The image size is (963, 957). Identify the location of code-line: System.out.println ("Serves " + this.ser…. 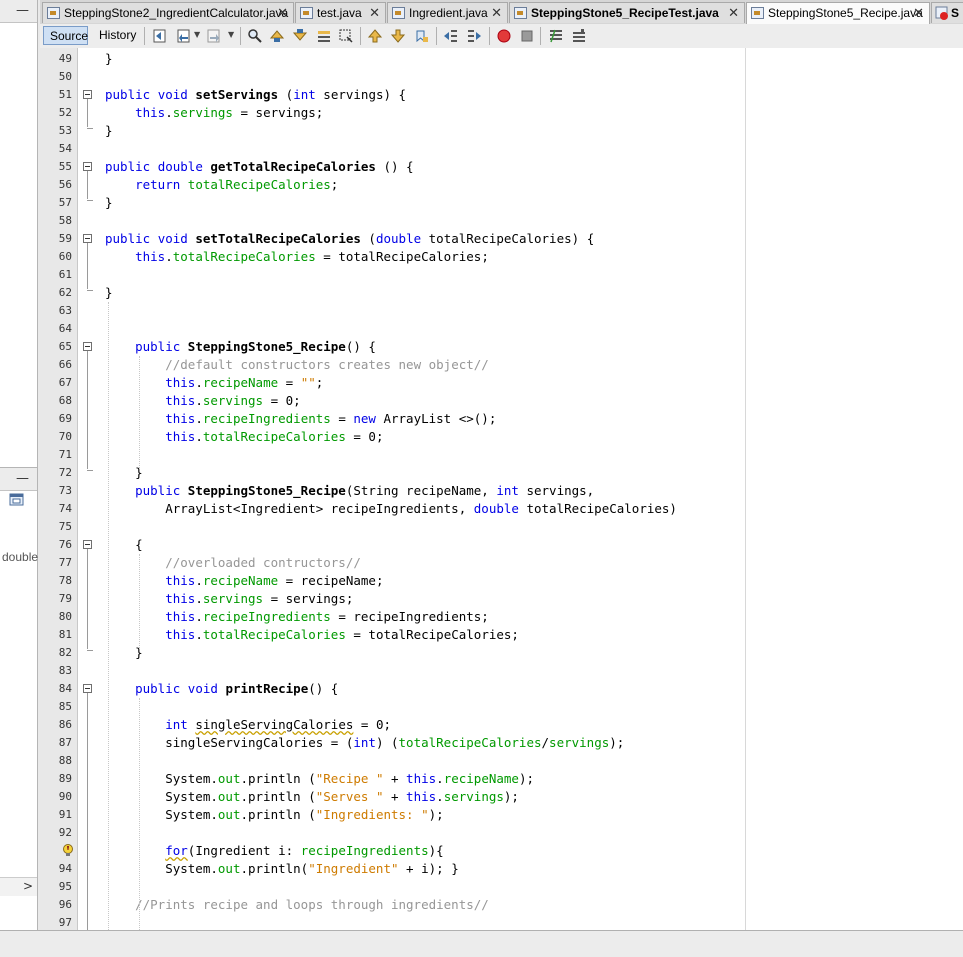
(312, 797).